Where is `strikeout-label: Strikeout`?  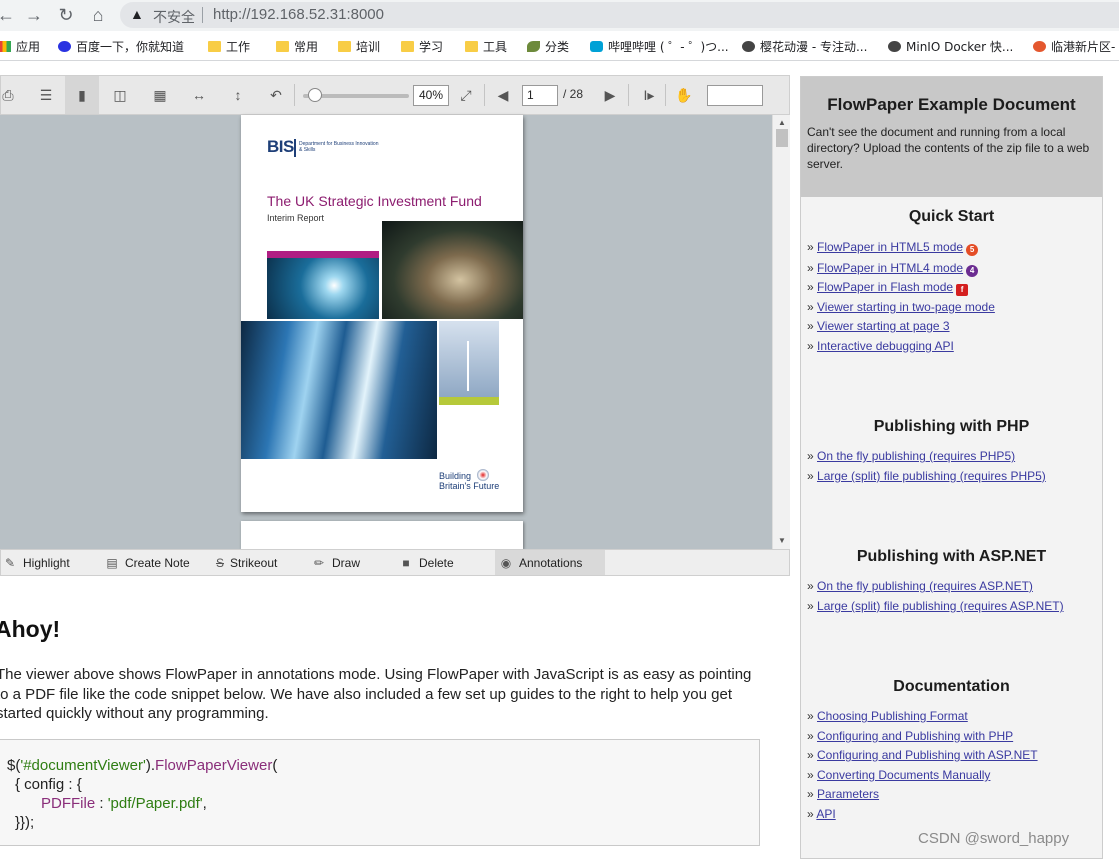 strikeout-label: Strikeout is located at coordinates (254, 563).